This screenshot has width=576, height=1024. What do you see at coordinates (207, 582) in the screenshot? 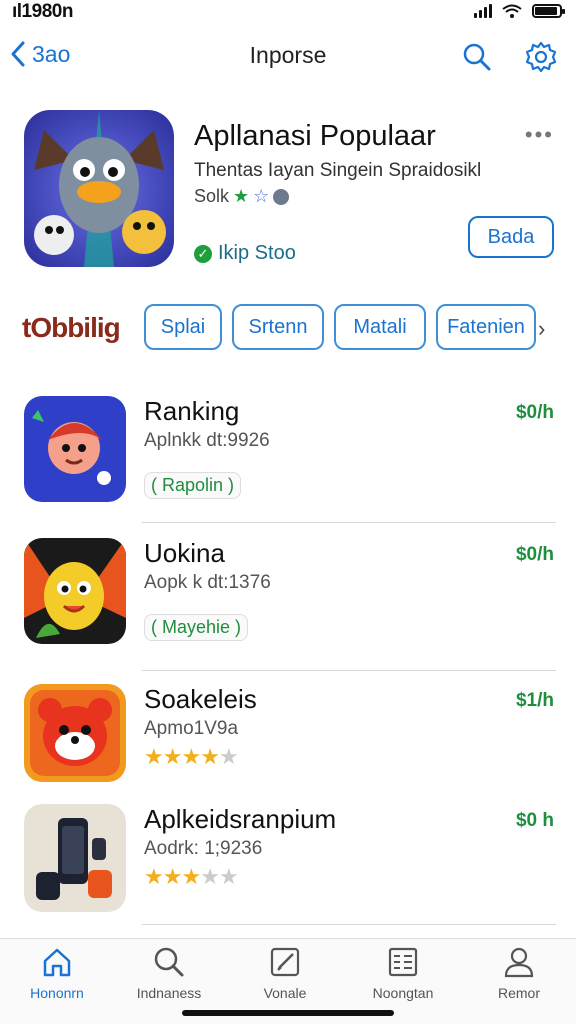
I see `app-meta: Aopk k dt:1376` at bounding box center [207, 582].